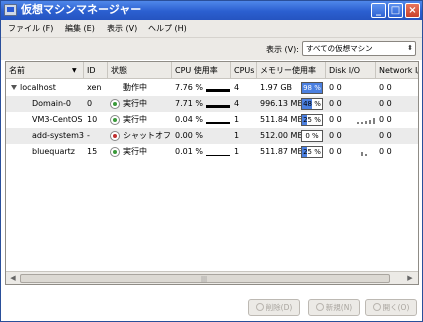  What do you see at coordinates (281, 119) in the screenshot?
I see `cell-mem: 511.84 MB` at bounding box center [281, 119].